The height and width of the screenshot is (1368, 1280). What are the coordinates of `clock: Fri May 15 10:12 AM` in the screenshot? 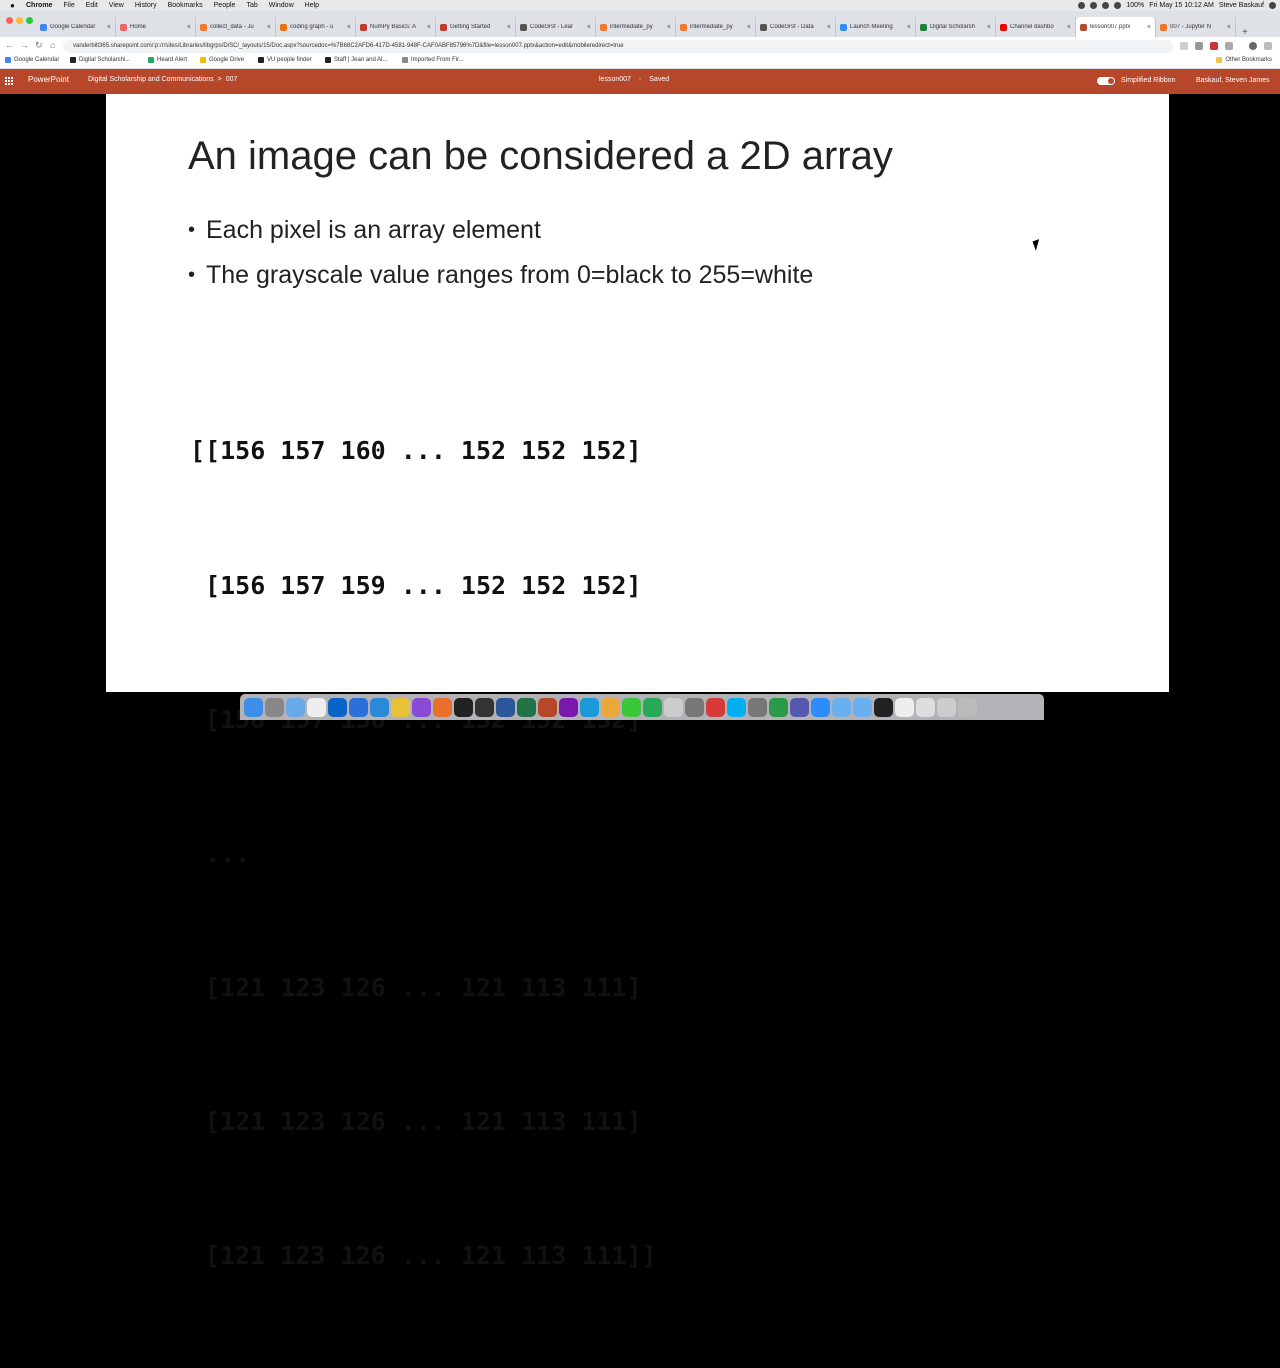 It's located at (1181, 5).